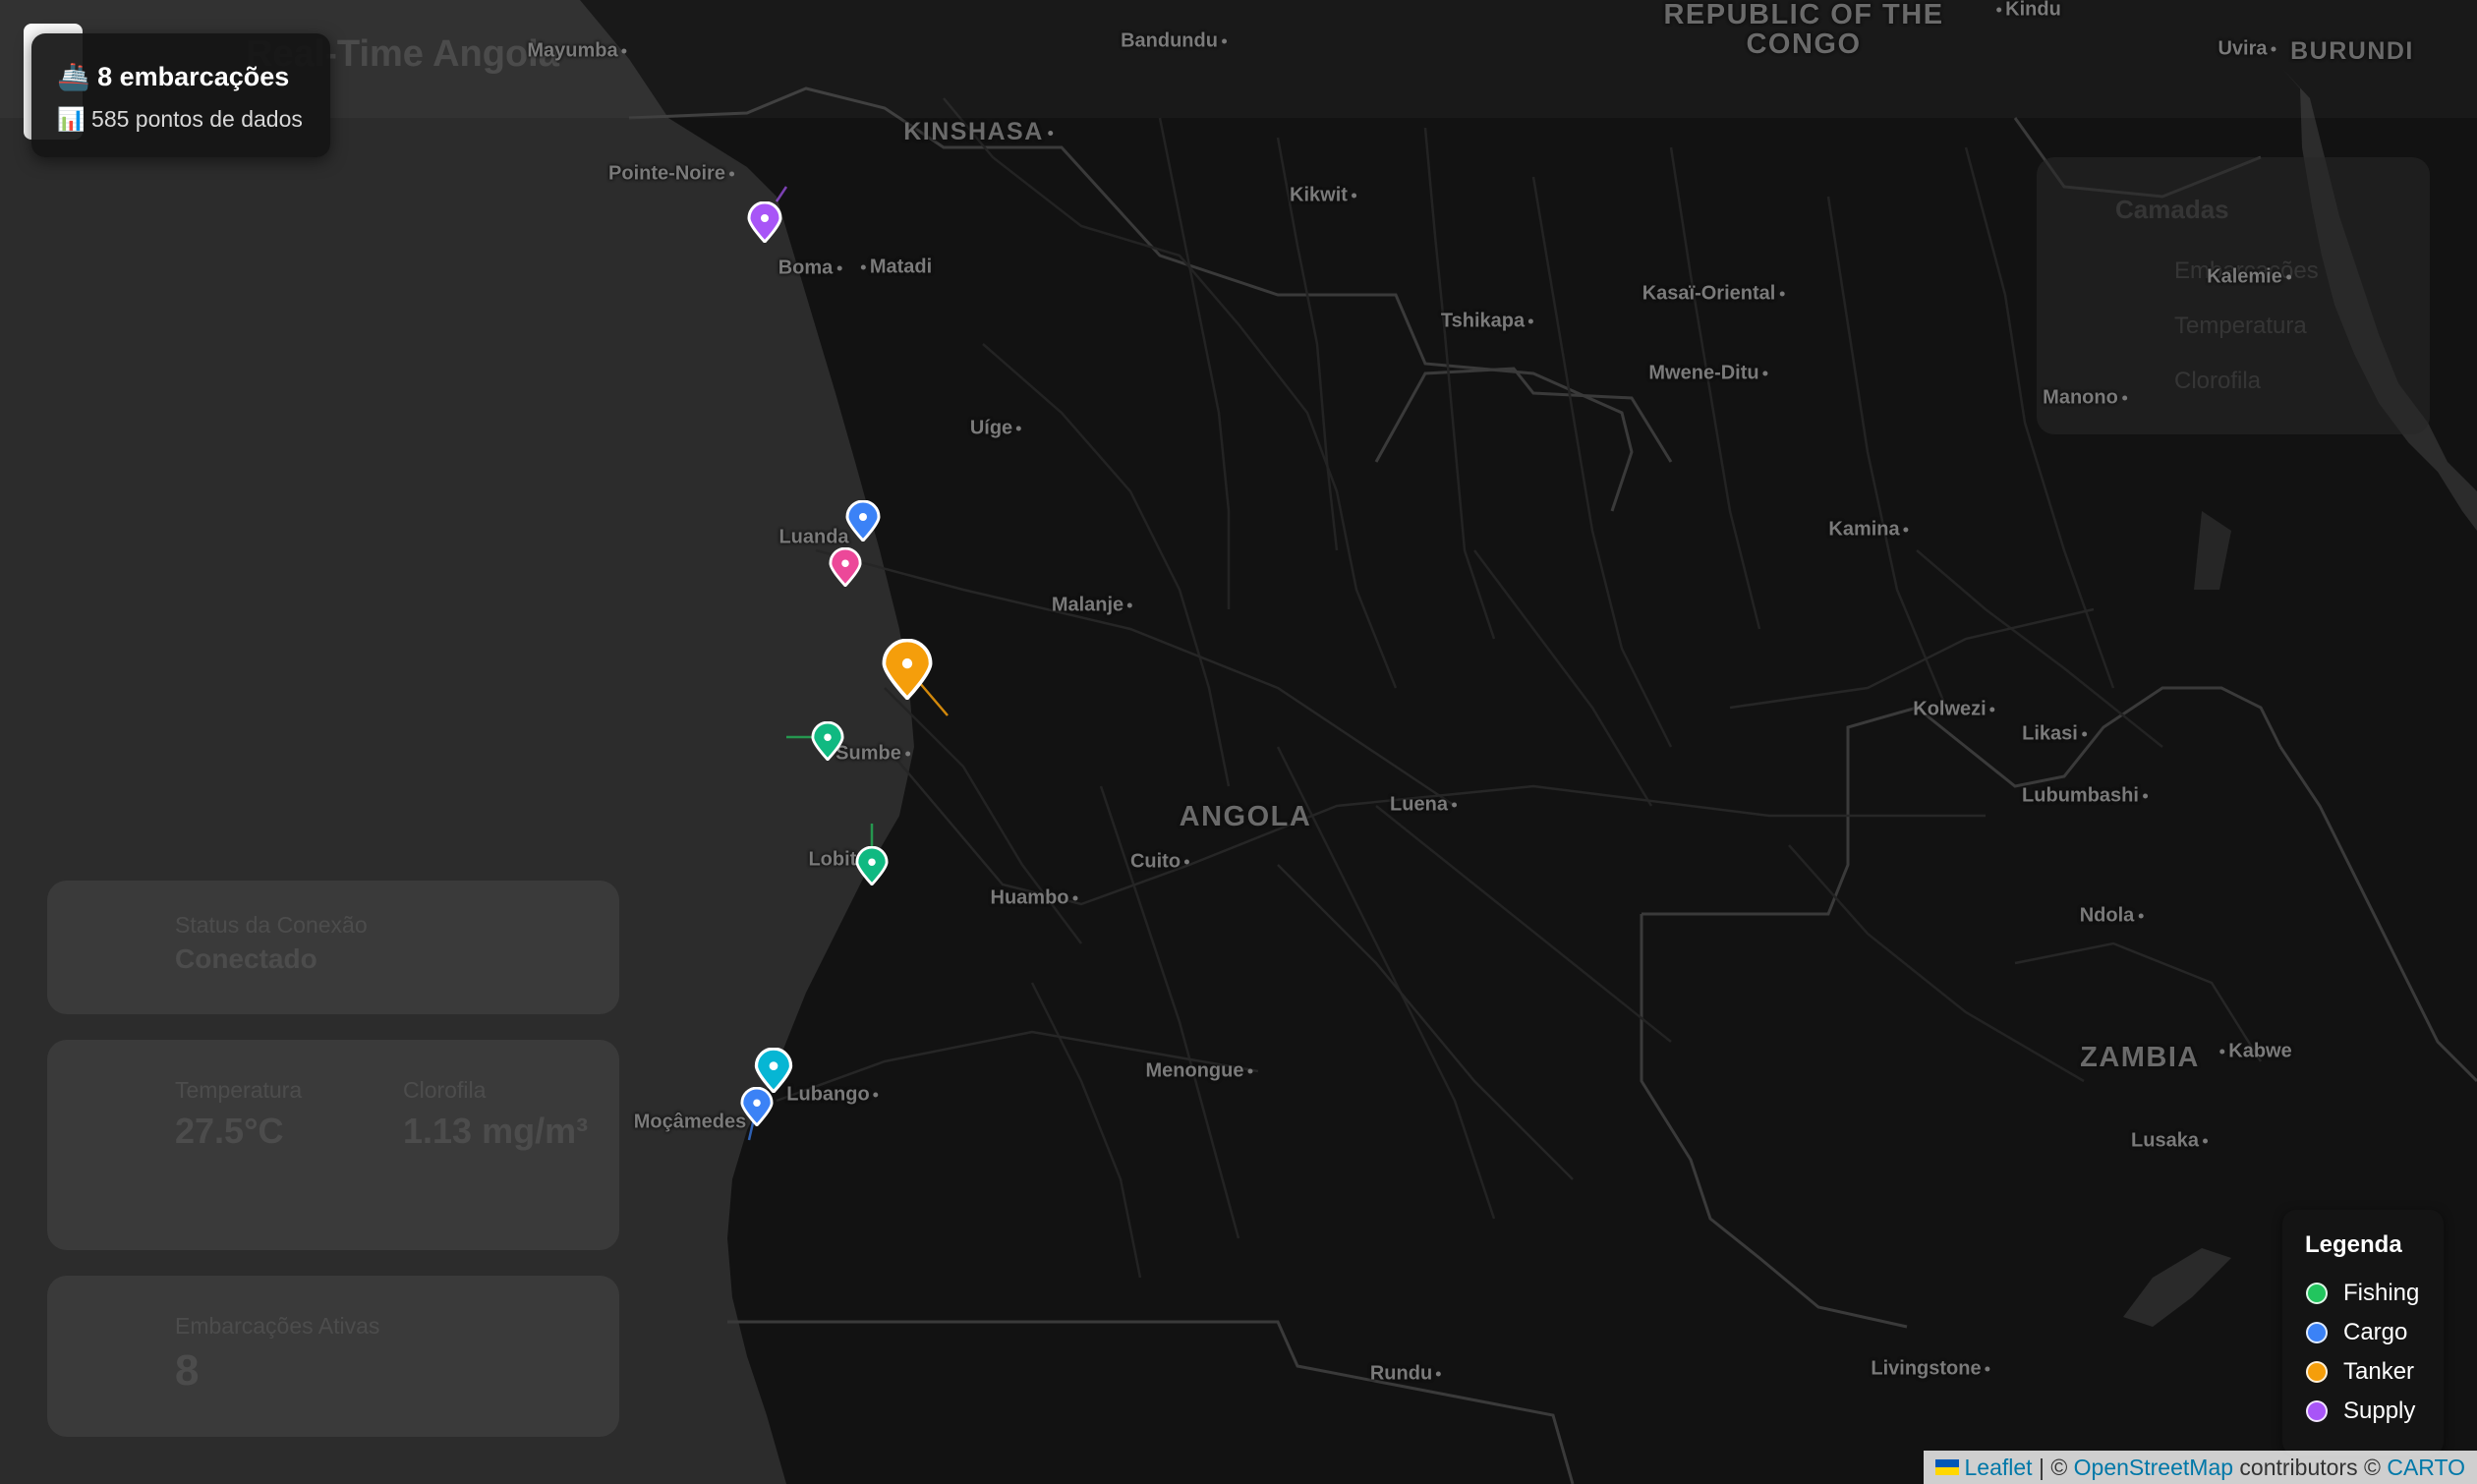  What do you see at coordinates (1955, 710) in the screenshot?
I see `label-kolwezi: Kolwezi` at bounding box center [1955, 710].